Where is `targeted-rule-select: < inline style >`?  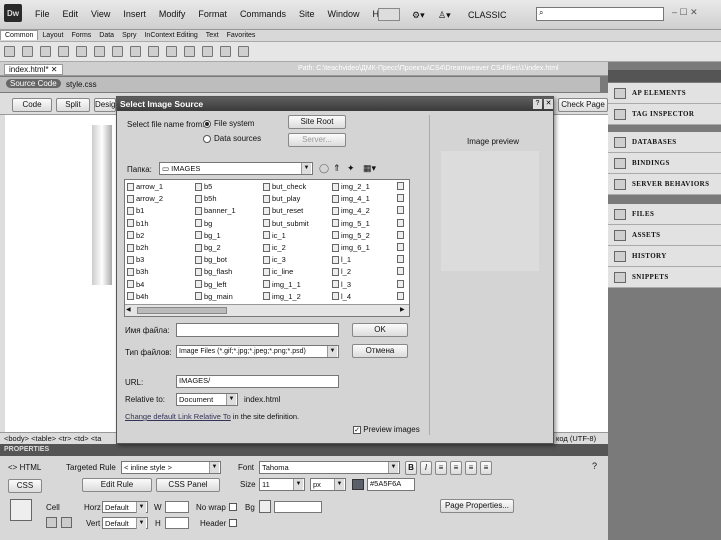
targeted-rule-select: < inline style > is located at coordinates (171, 467).